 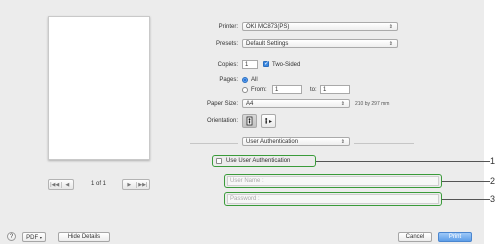 I want to click on cancel-button: Cancel, so click(x=415, y=237).